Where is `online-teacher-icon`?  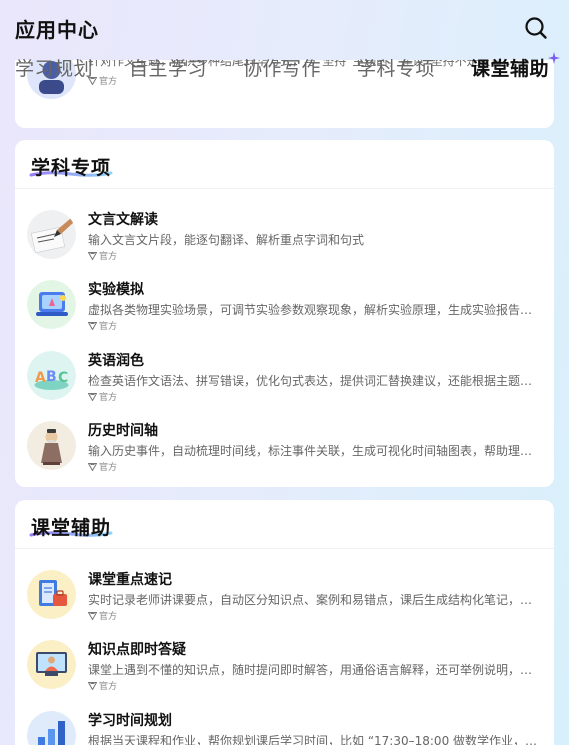
online-teacher-icon is located at coordinates (51, 664).